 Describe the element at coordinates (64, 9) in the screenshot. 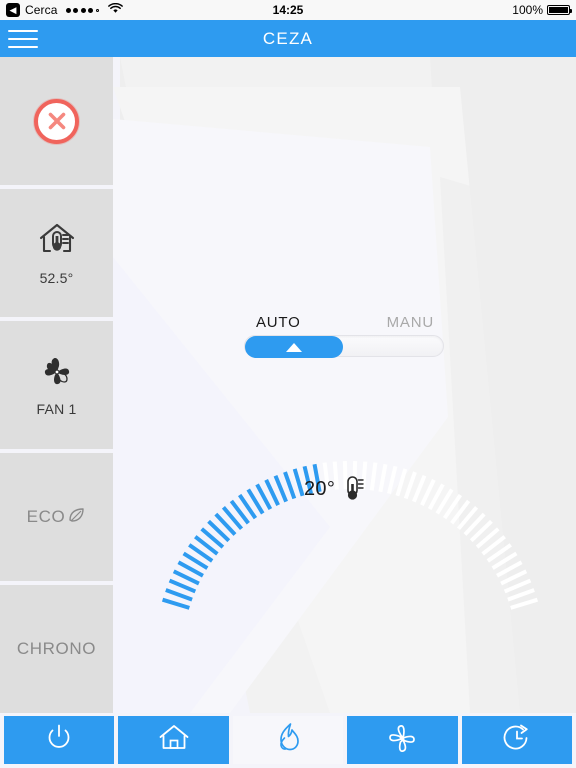

I see `status-bar-left: ◀ Cerca` at that location.